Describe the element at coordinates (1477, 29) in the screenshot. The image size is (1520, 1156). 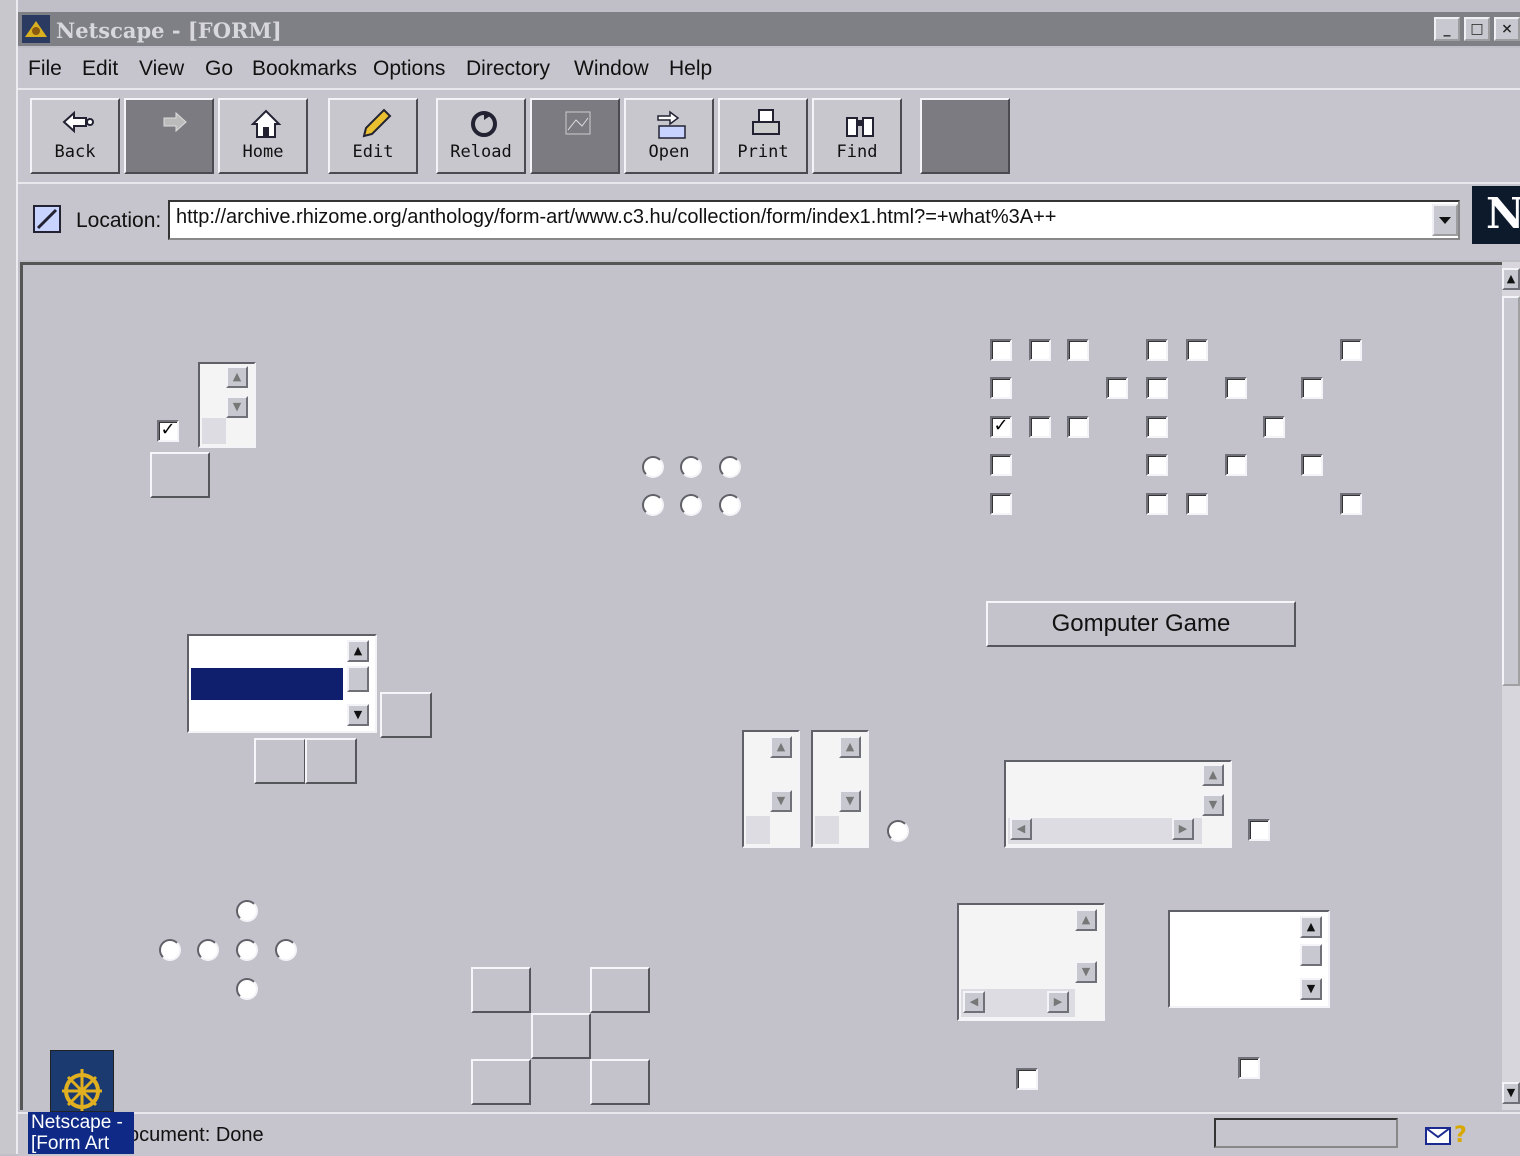
I see `maximize-button: □` at that location.